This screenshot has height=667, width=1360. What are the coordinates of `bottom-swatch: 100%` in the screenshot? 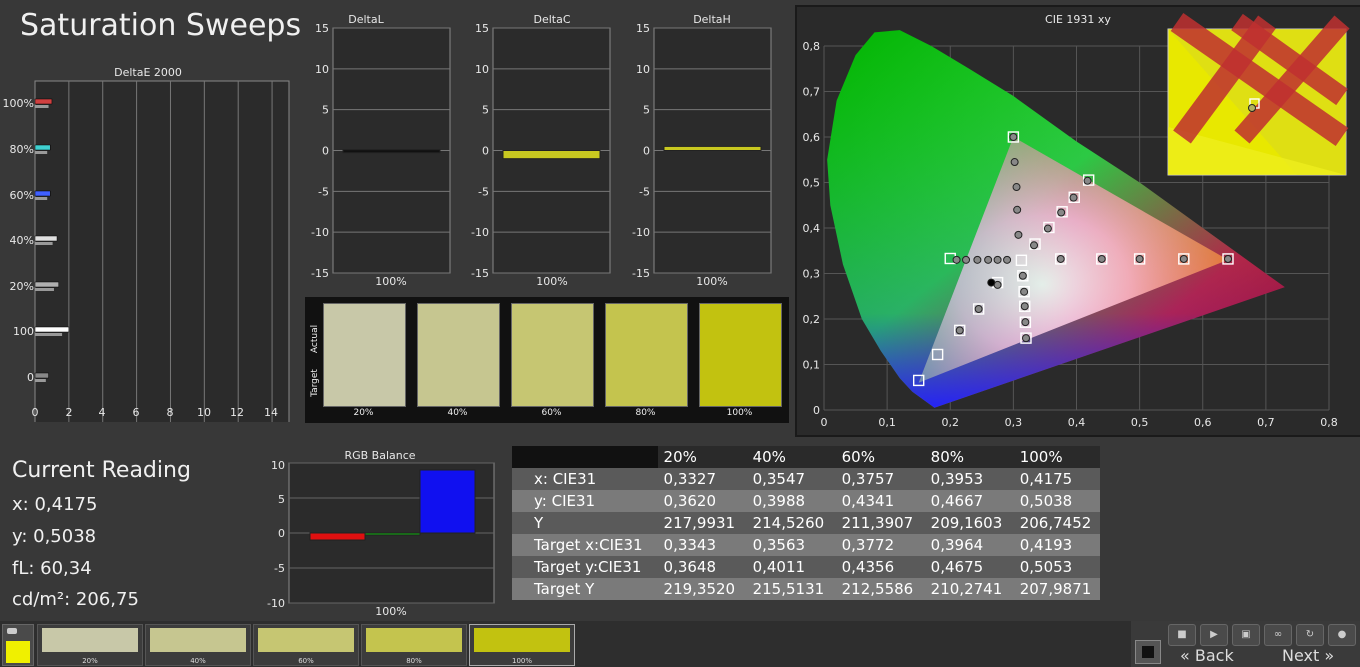 It's located at (522, 645).